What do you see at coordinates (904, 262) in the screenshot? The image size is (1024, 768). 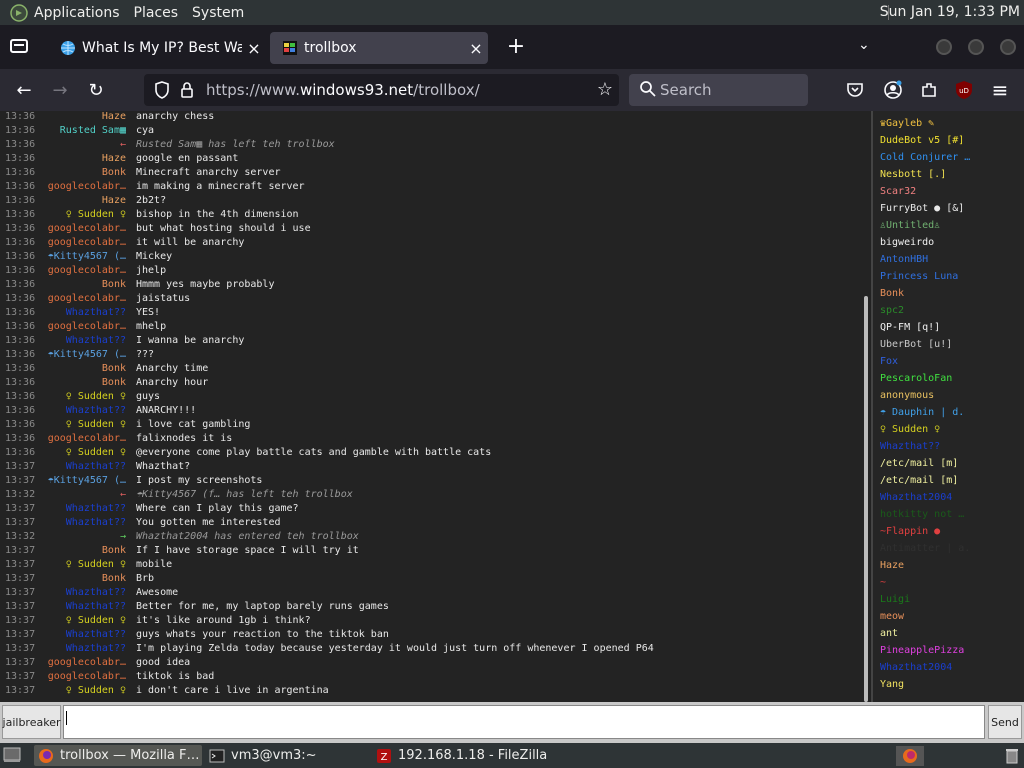 I see `user-list-item: AntonHBH` at bounding box center [904, 262].